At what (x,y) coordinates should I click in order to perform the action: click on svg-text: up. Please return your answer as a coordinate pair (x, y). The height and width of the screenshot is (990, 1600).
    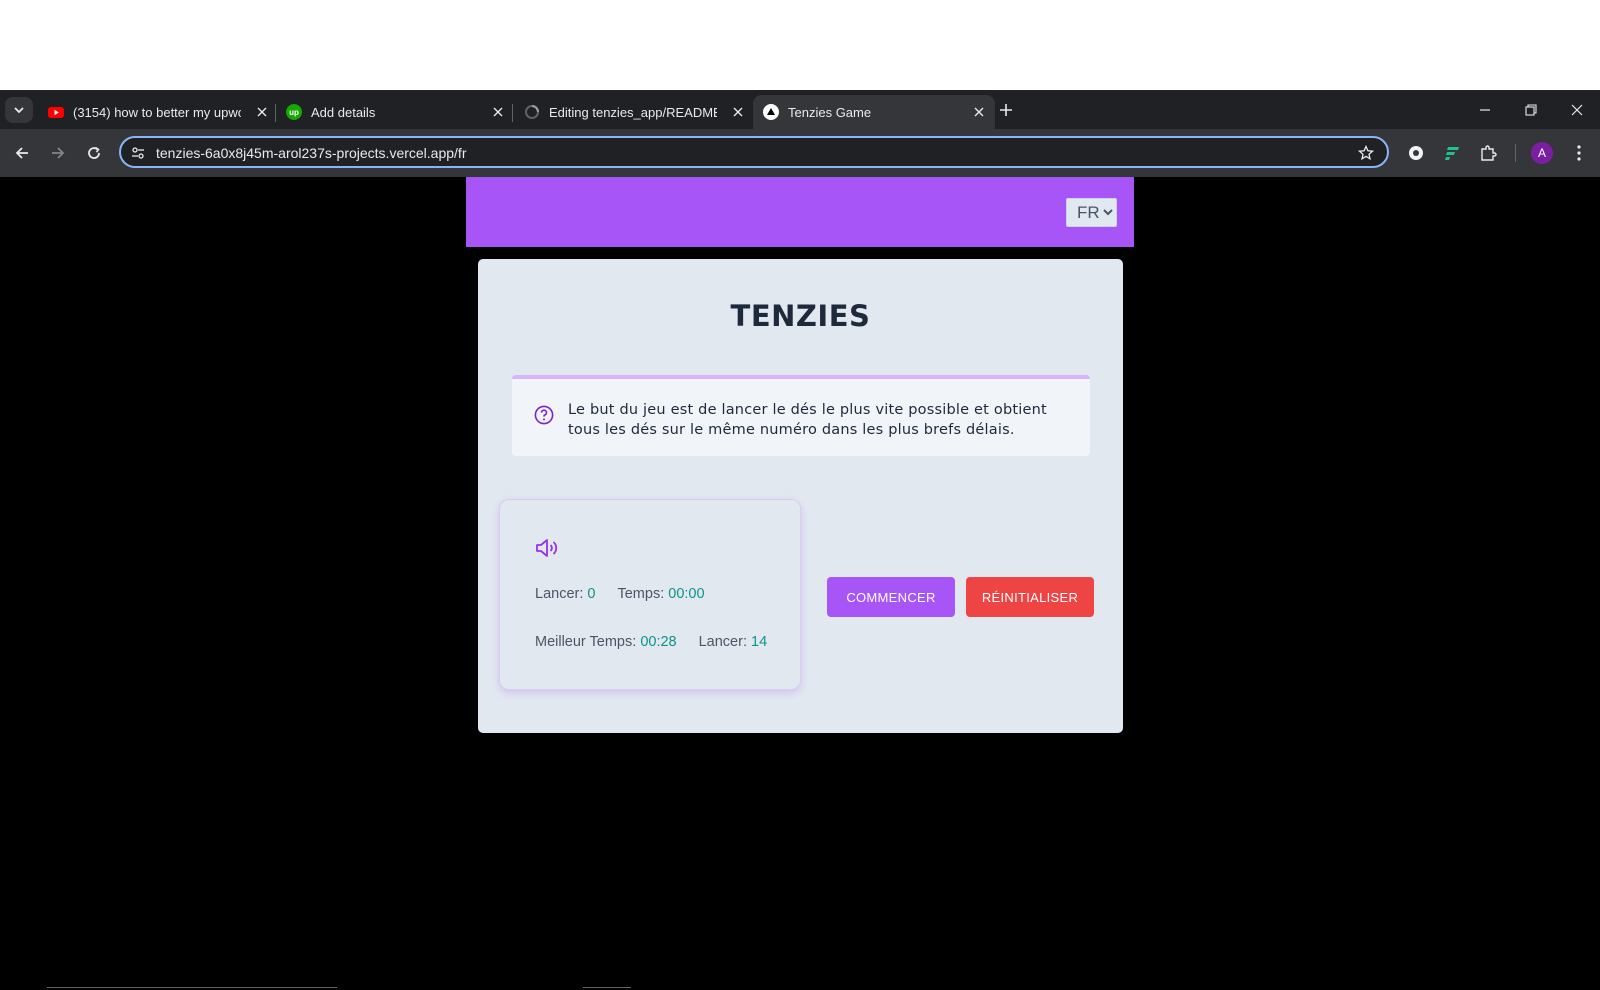
    Looking at the image, I should click on (294, 112).